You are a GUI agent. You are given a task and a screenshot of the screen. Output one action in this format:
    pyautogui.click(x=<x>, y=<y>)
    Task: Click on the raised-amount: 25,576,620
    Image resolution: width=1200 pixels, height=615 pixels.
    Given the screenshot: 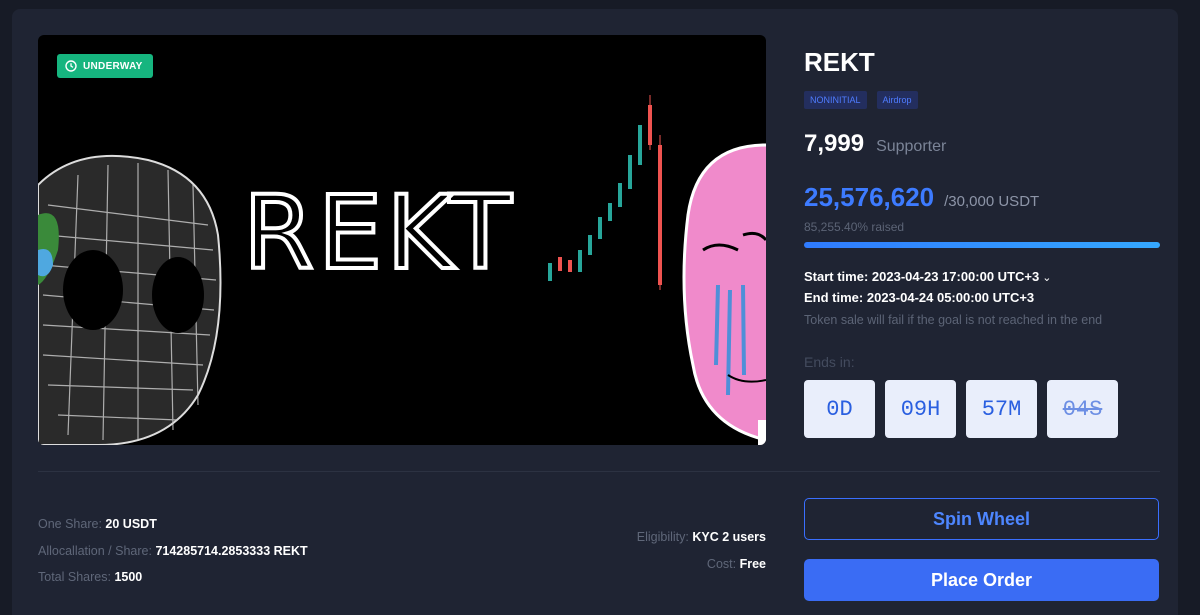 What is the action you would take?
    pyautogui.click(x=869, y=197)
    